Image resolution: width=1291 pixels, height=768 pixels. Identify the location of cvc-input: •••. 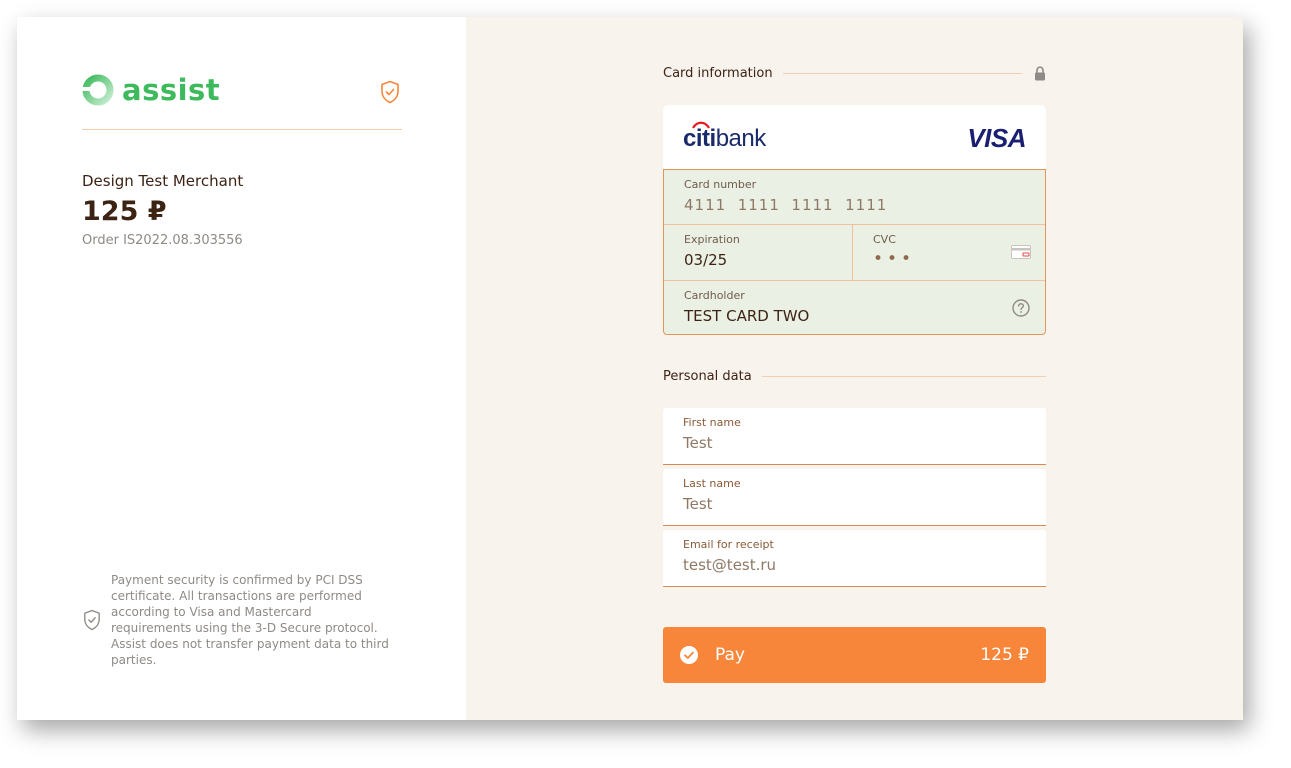
(894, 259).